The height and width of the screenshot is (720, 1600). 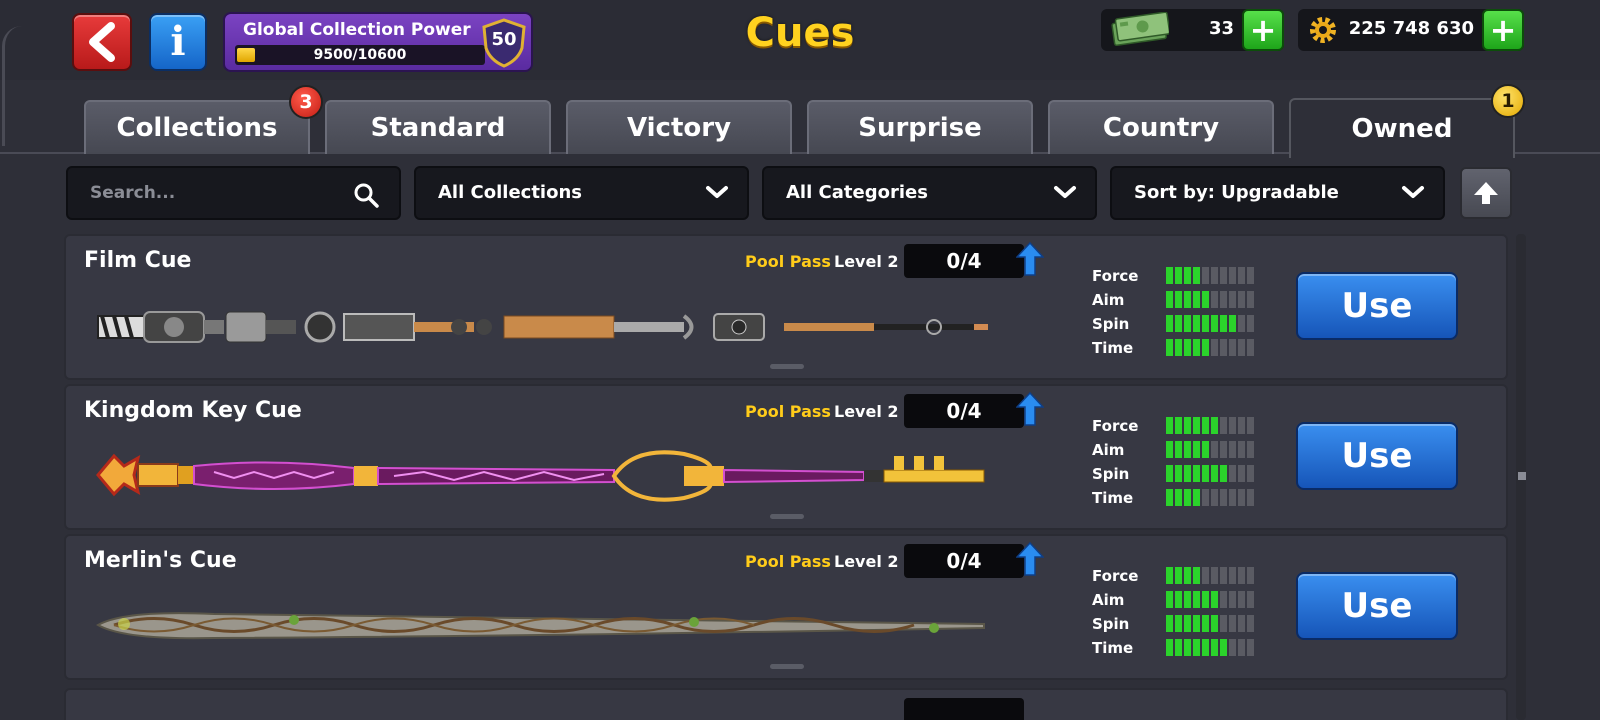 I want to click on add-cash-button: +, so click(x=1263, y=30).